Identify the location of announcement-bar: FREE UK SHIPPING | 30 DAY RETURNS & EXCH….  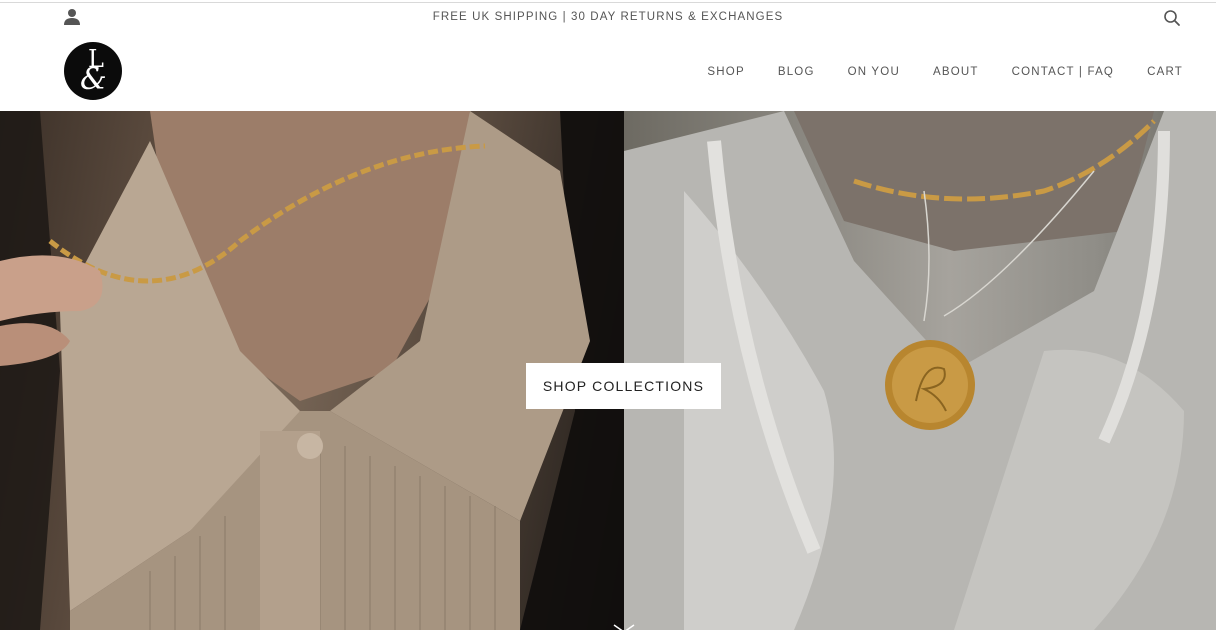
(608, 17).